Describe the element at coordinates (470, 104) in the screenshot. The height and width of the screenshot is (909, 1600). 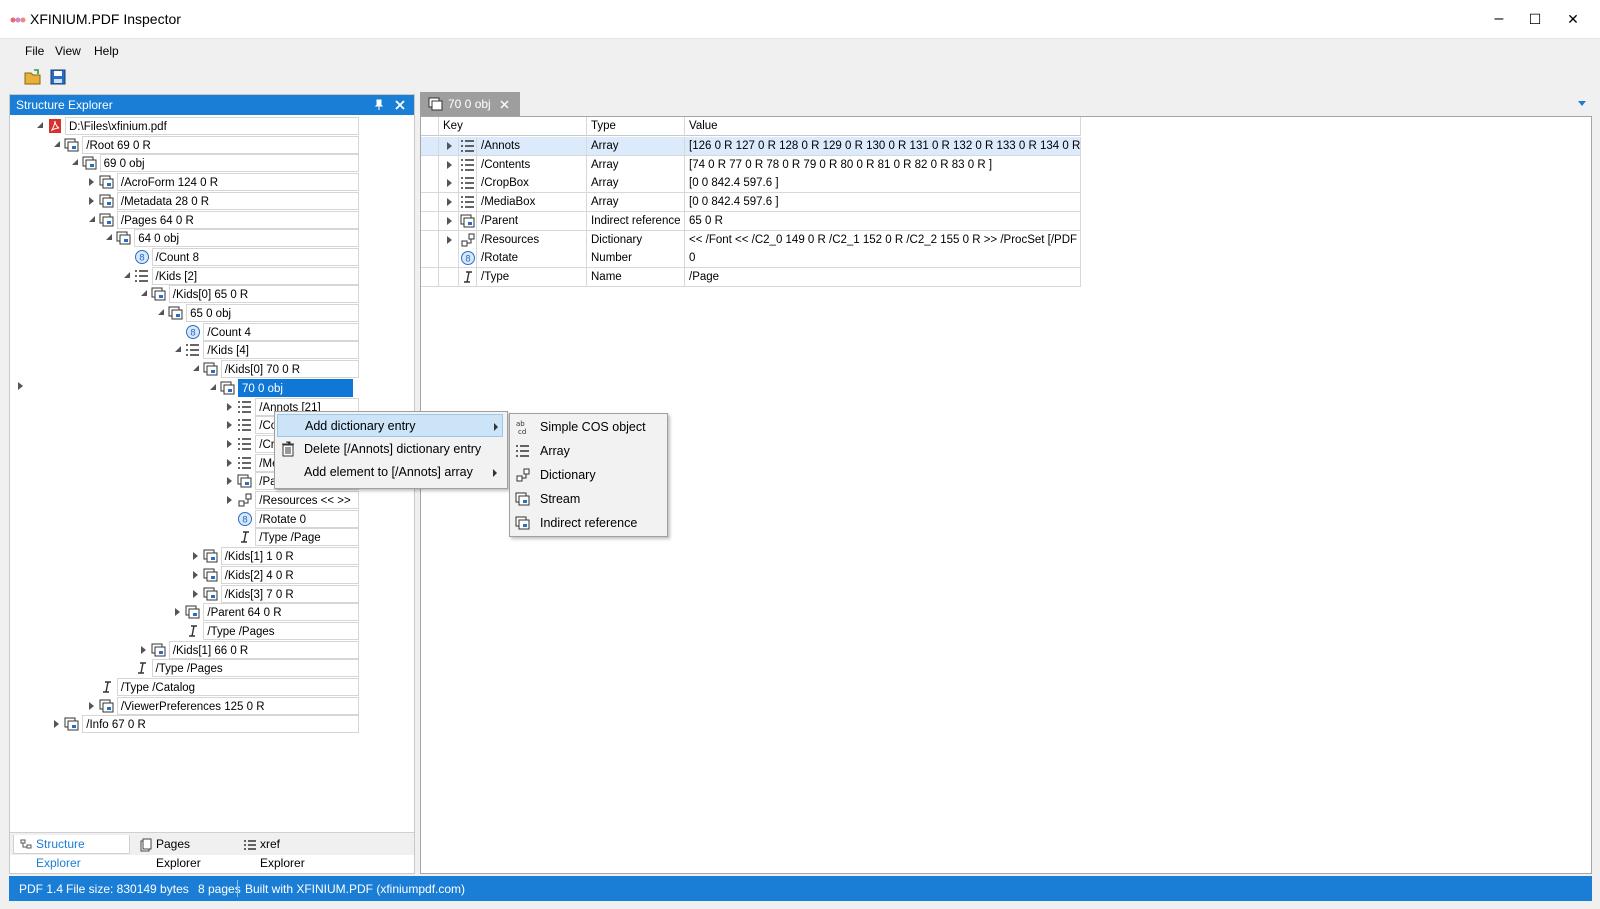
I see `document-tab: 70 0 obj` at that location.